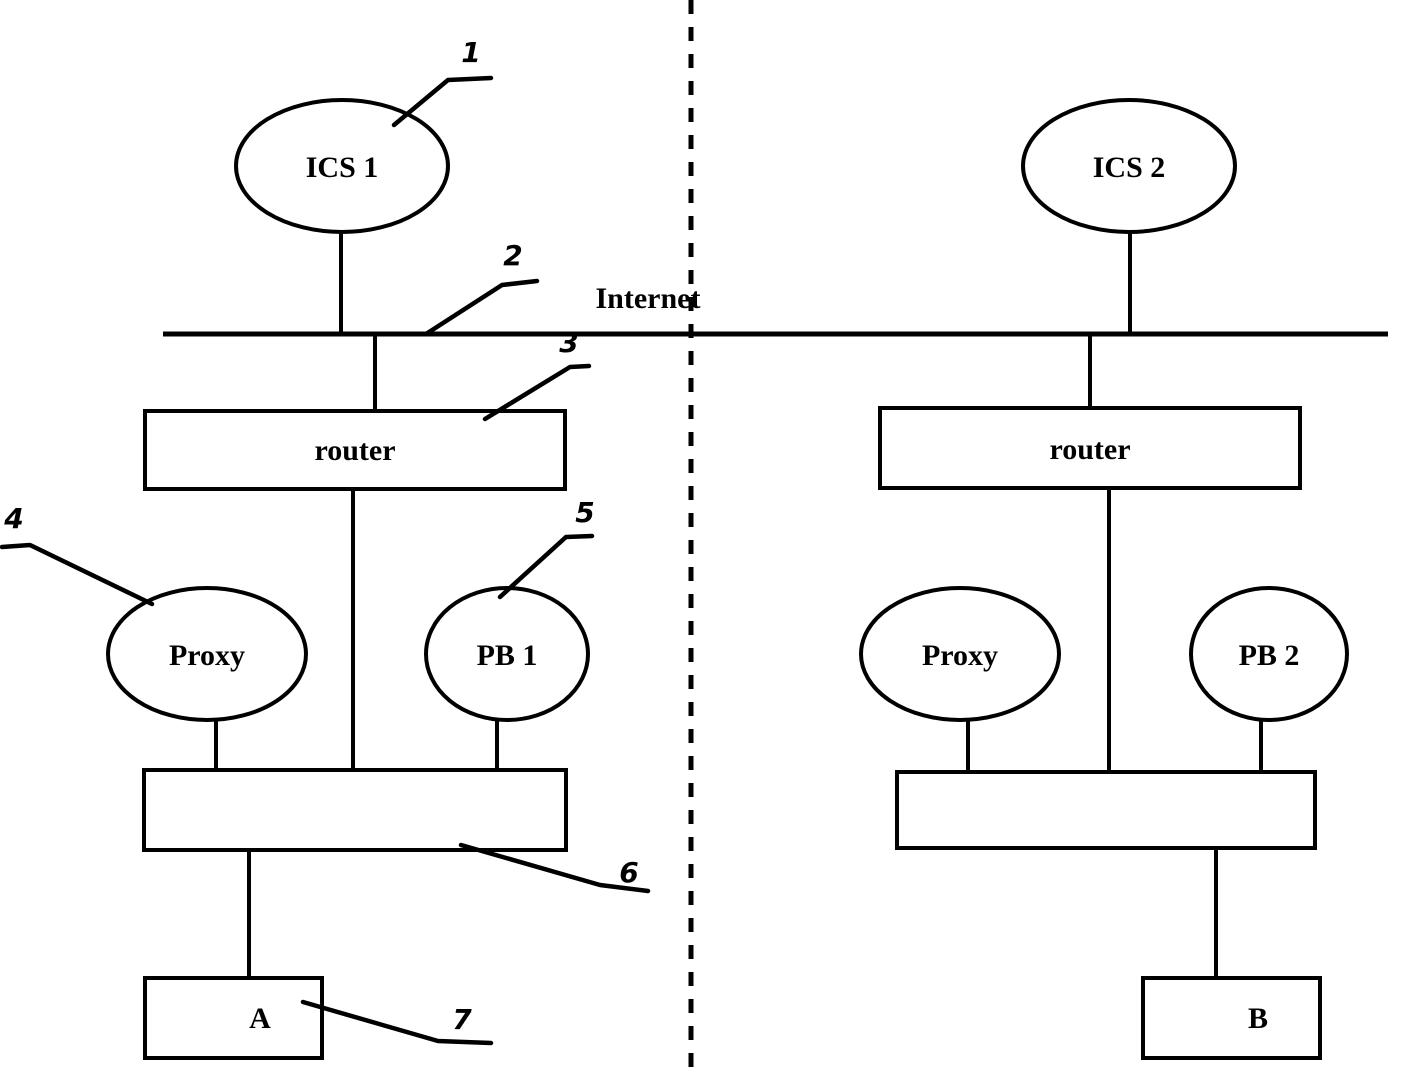 This screenshot has height=1079, width=1404. I want to click on node-host-a-box, so click(233, 1018).